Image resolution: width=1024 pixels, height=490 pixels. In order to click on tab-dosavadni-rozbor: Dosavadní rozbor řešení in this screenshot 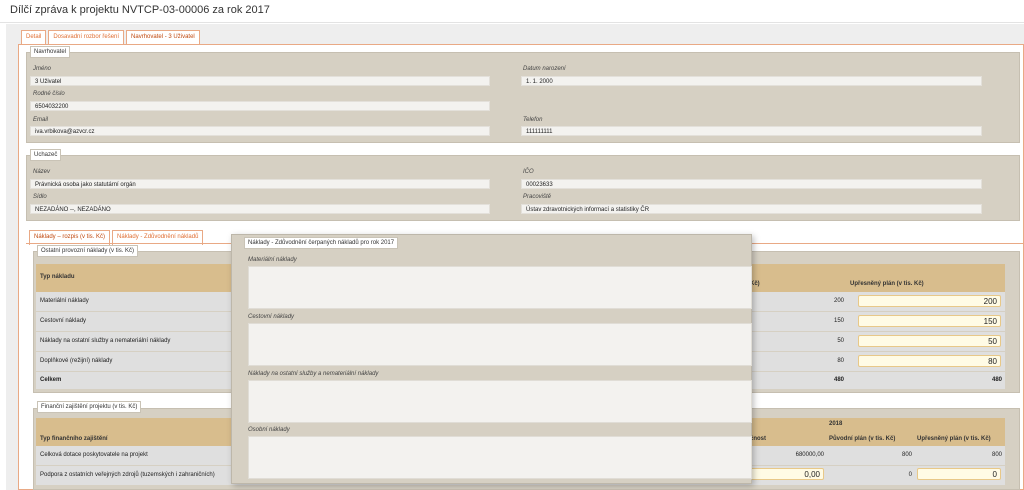, I will do `click(86, 37)`.